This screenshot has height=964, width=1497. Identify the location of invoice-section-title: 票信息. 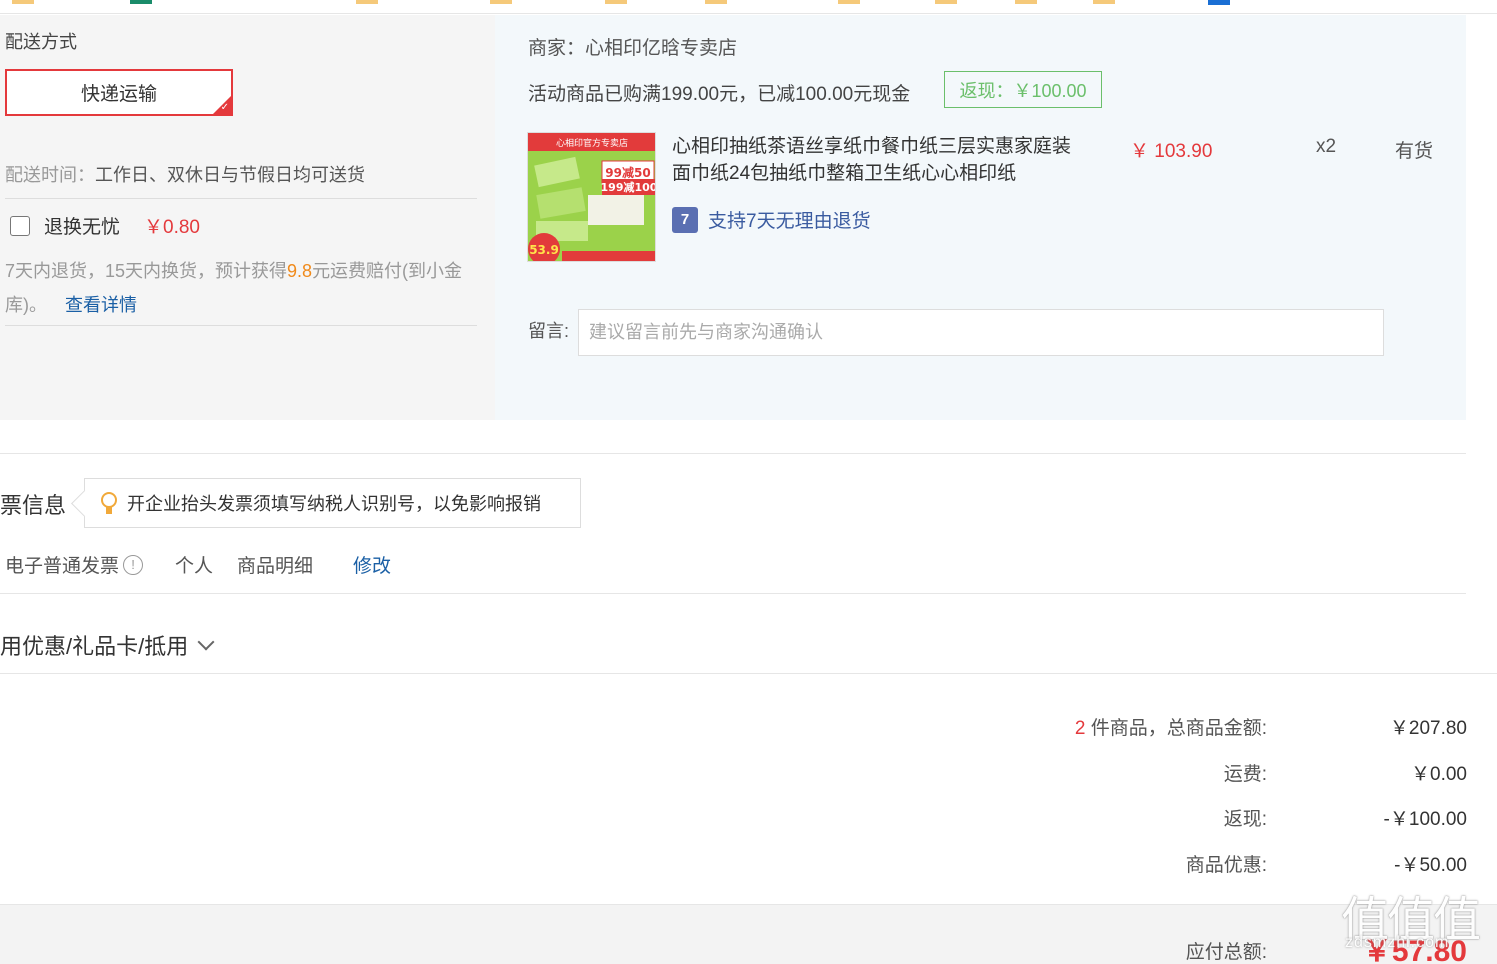
(33, 505).